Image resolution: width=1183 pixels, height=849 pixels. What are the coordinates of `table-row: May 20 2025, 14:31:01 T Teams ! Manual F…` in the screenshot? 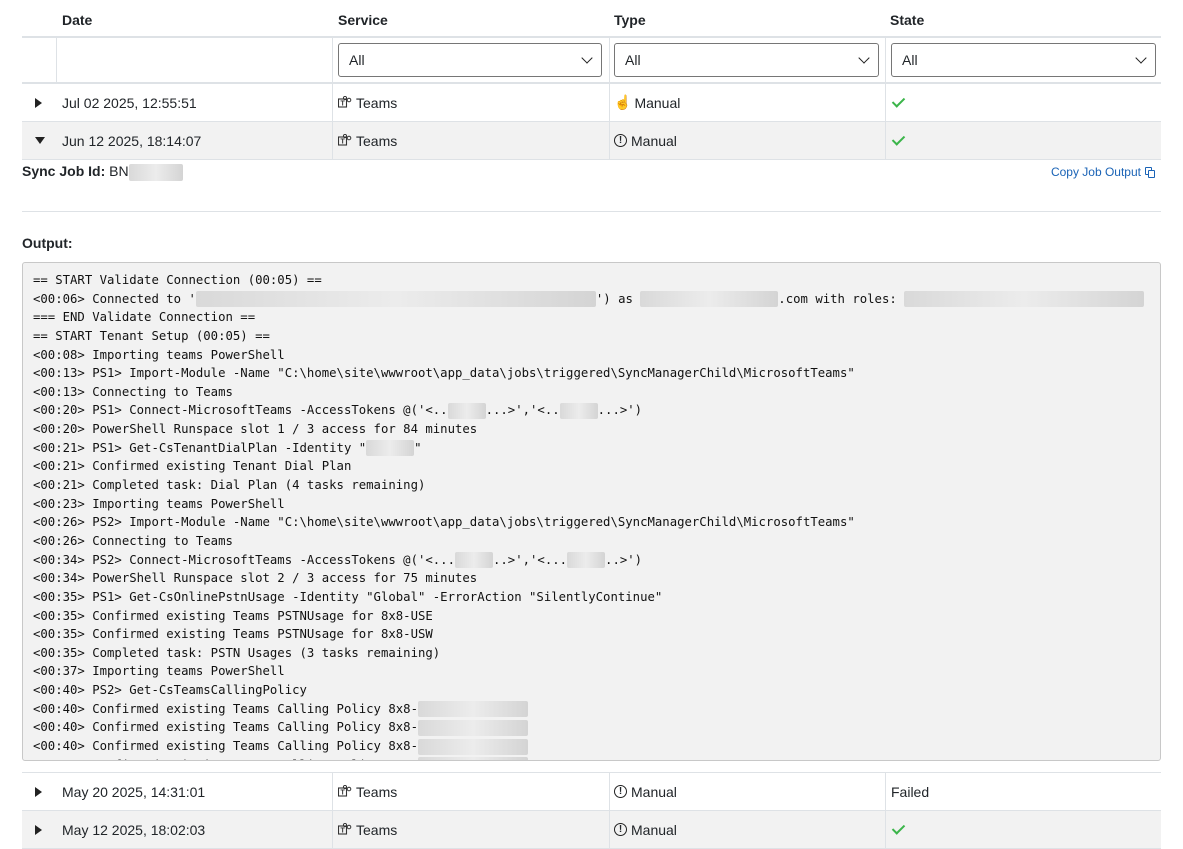 It's located at (591, 791).